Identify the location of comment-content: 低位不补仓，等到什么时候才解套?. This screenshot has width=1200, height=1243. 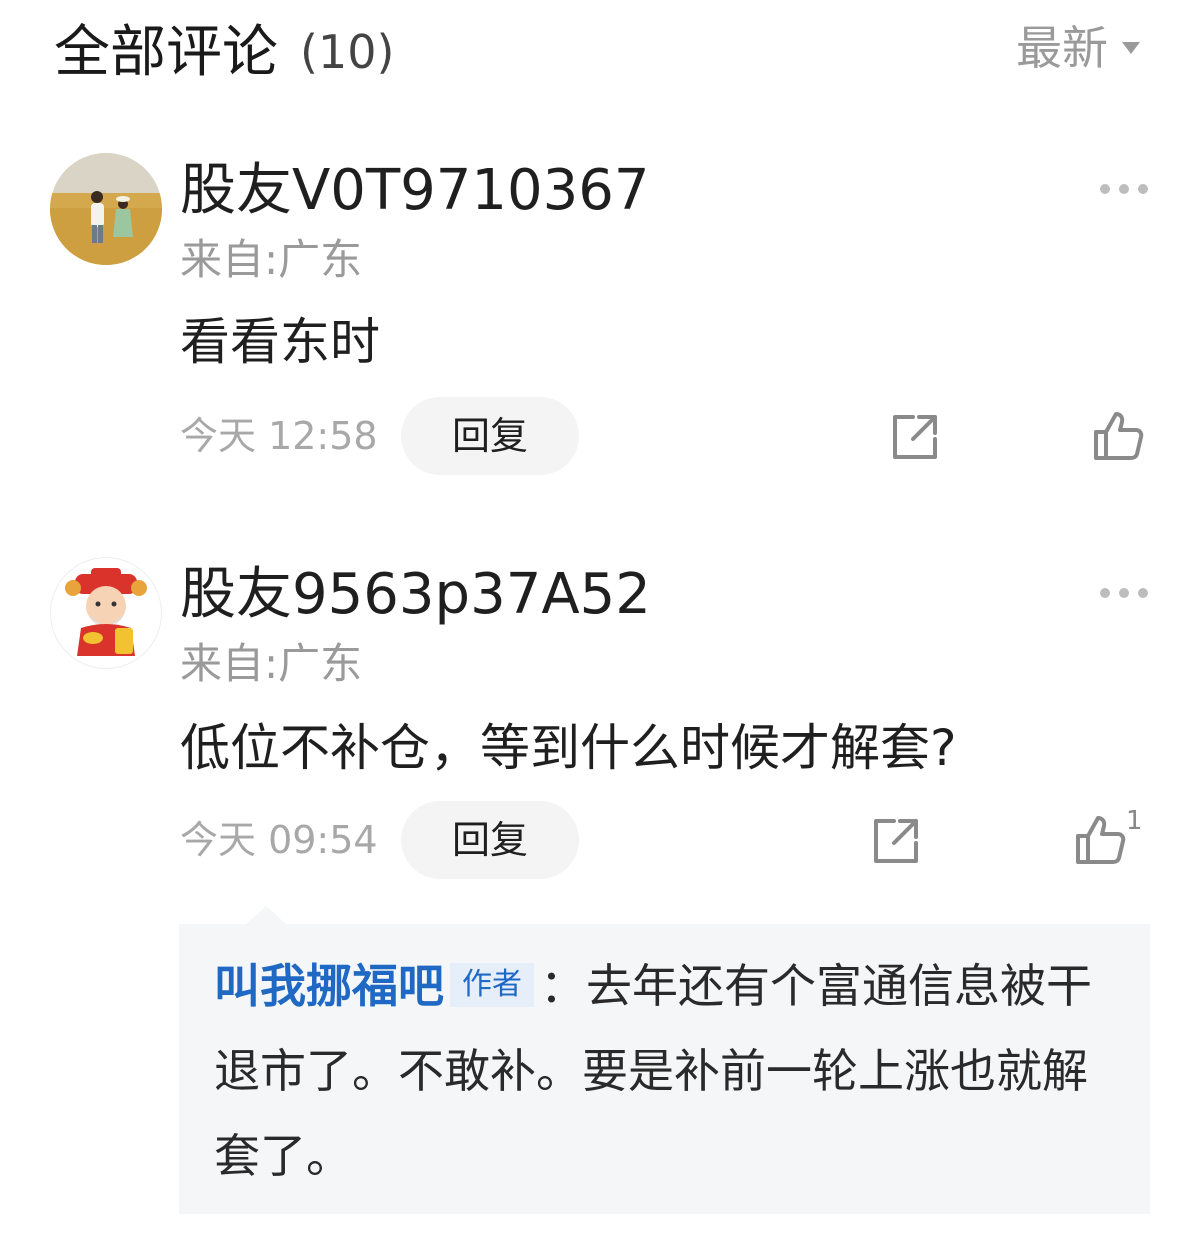
(568, 748).